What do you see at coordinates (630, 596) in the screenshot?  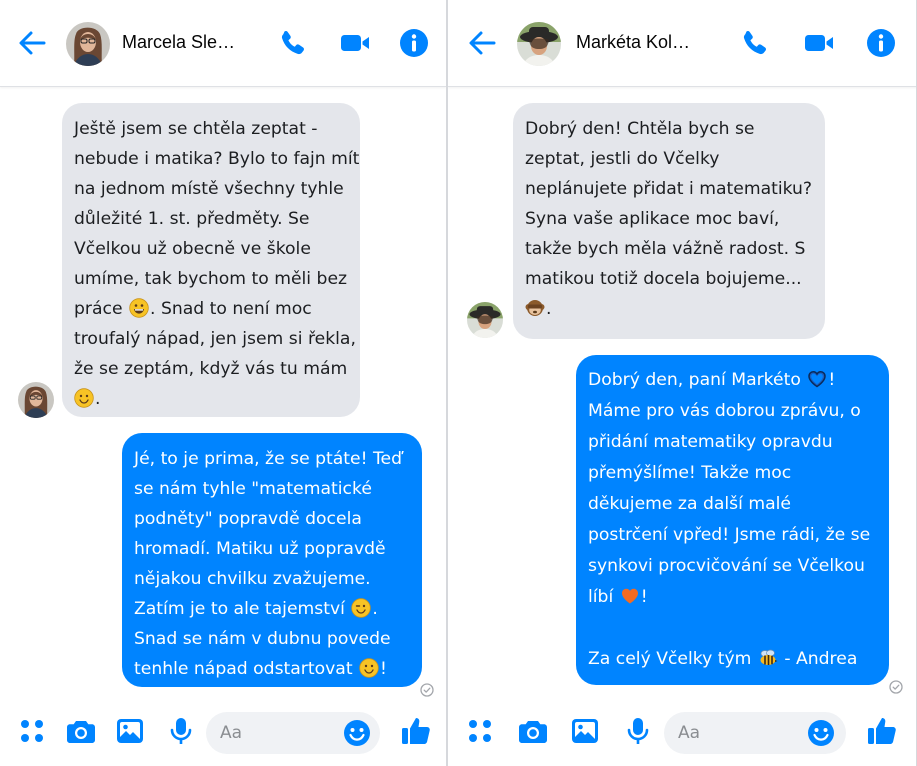 I see `orange-heart-emoji-icon` at bounding box center [630, 596].